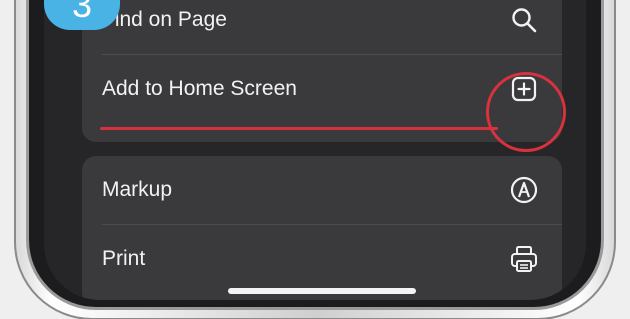  Describe the element at coordinates (524, 259) in the screenshot. I see `printer-icon` at that location.